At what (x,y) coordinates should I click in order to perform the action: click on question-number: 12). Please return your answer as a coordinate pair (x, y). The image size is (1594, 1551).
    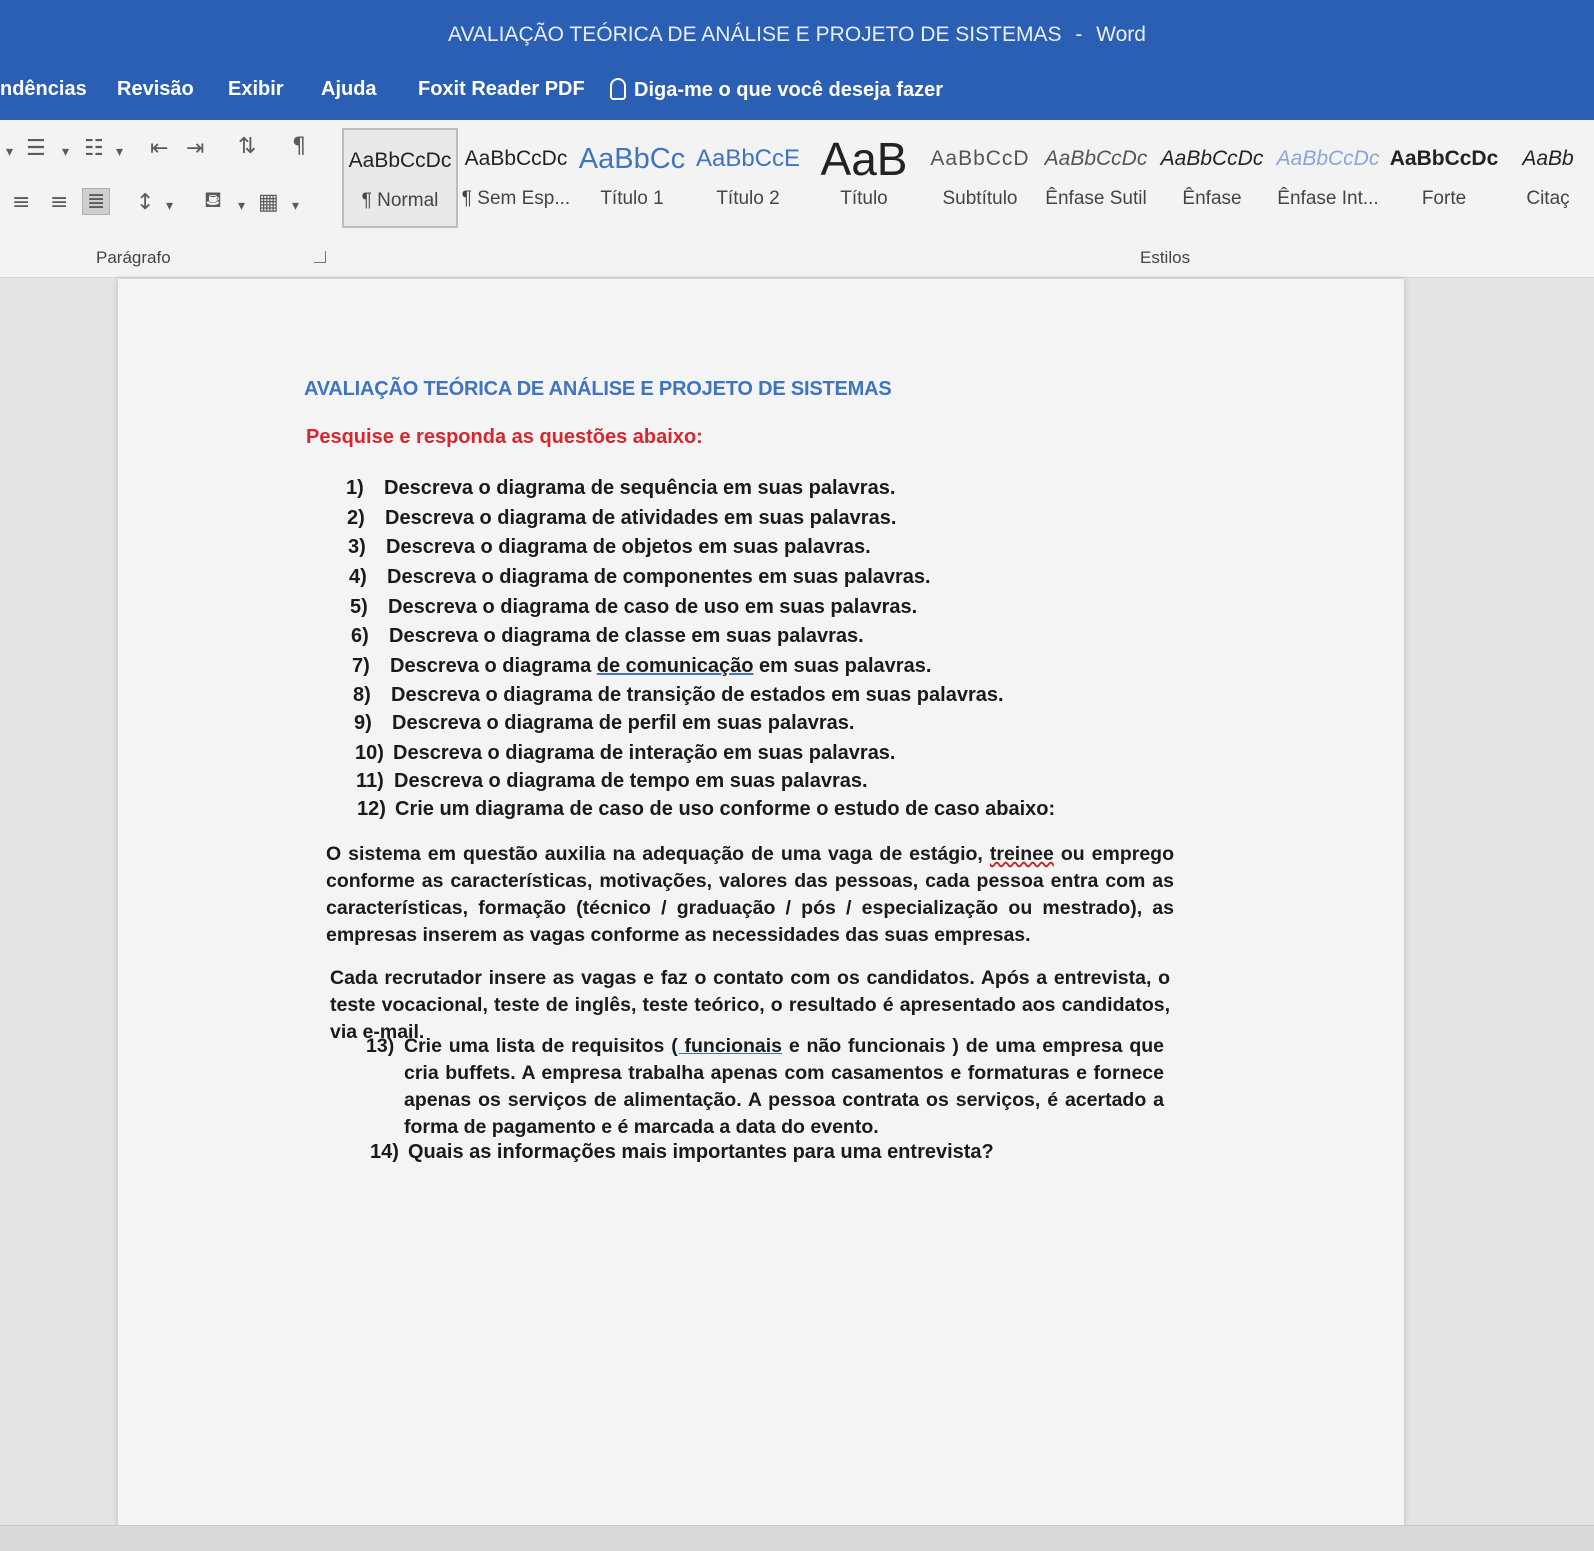
    Looking at the image, I should click on (371, 809).